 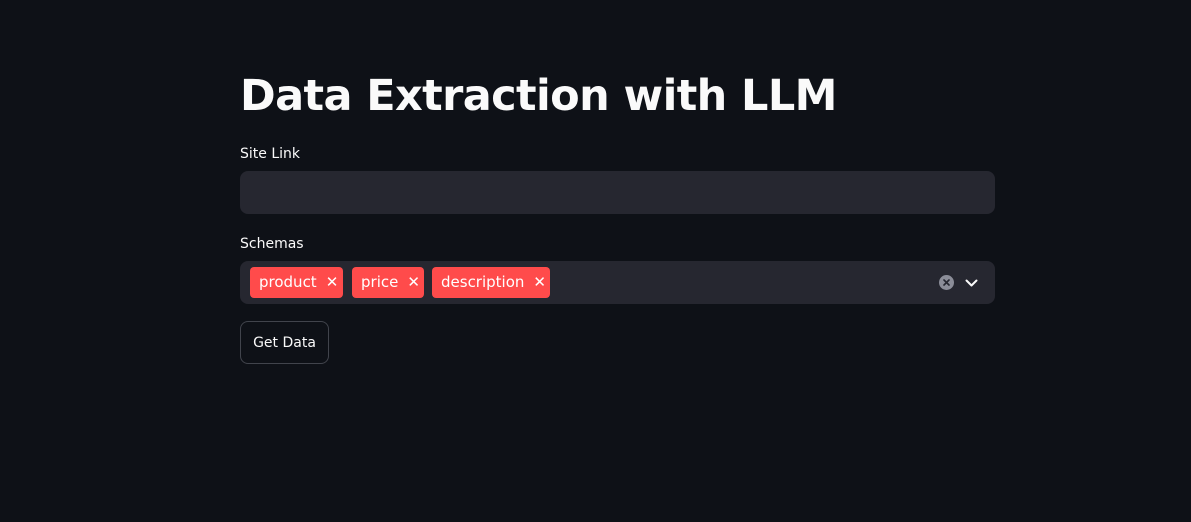 I want to click on schema-tag-description: description ✕, so click(x=491, y=282).